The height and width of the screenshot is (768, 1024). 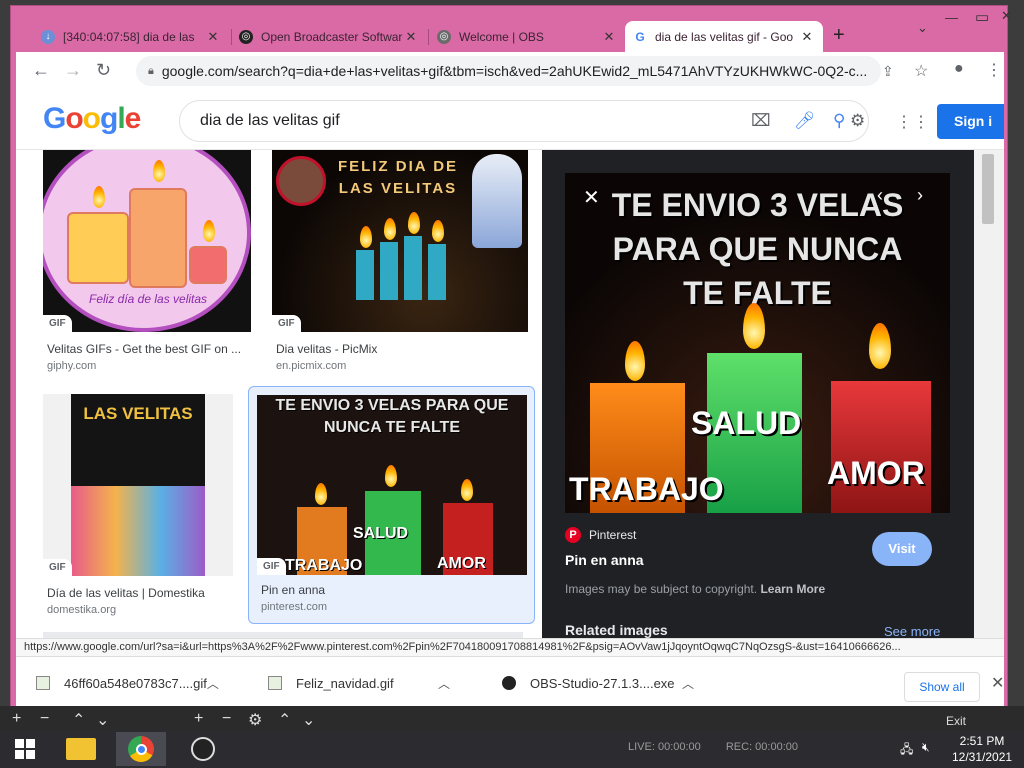 I want to click on town-illustration, so click(x=138, y=531).